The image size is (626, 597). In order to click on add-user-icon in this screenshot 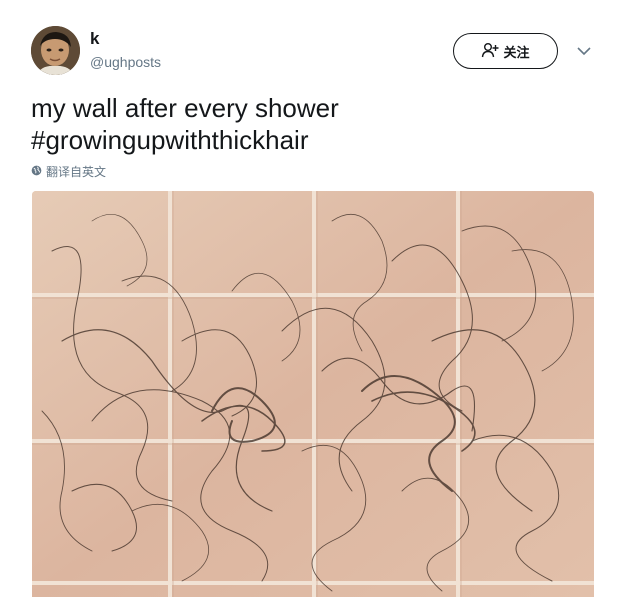, I will do `click(490, 51)`.